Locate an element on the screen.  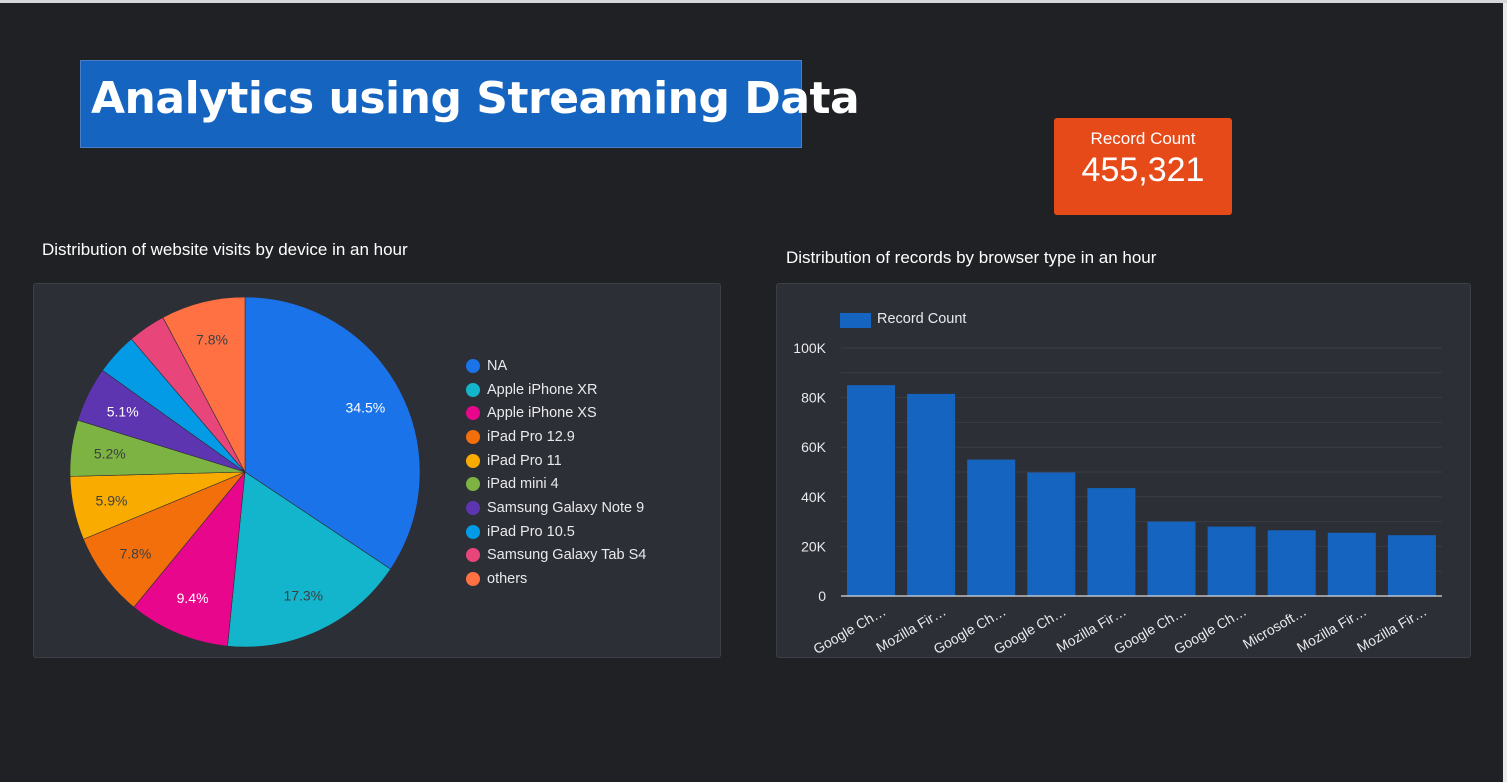
y-tick-label: 60K is located at coordinates (814, 447).